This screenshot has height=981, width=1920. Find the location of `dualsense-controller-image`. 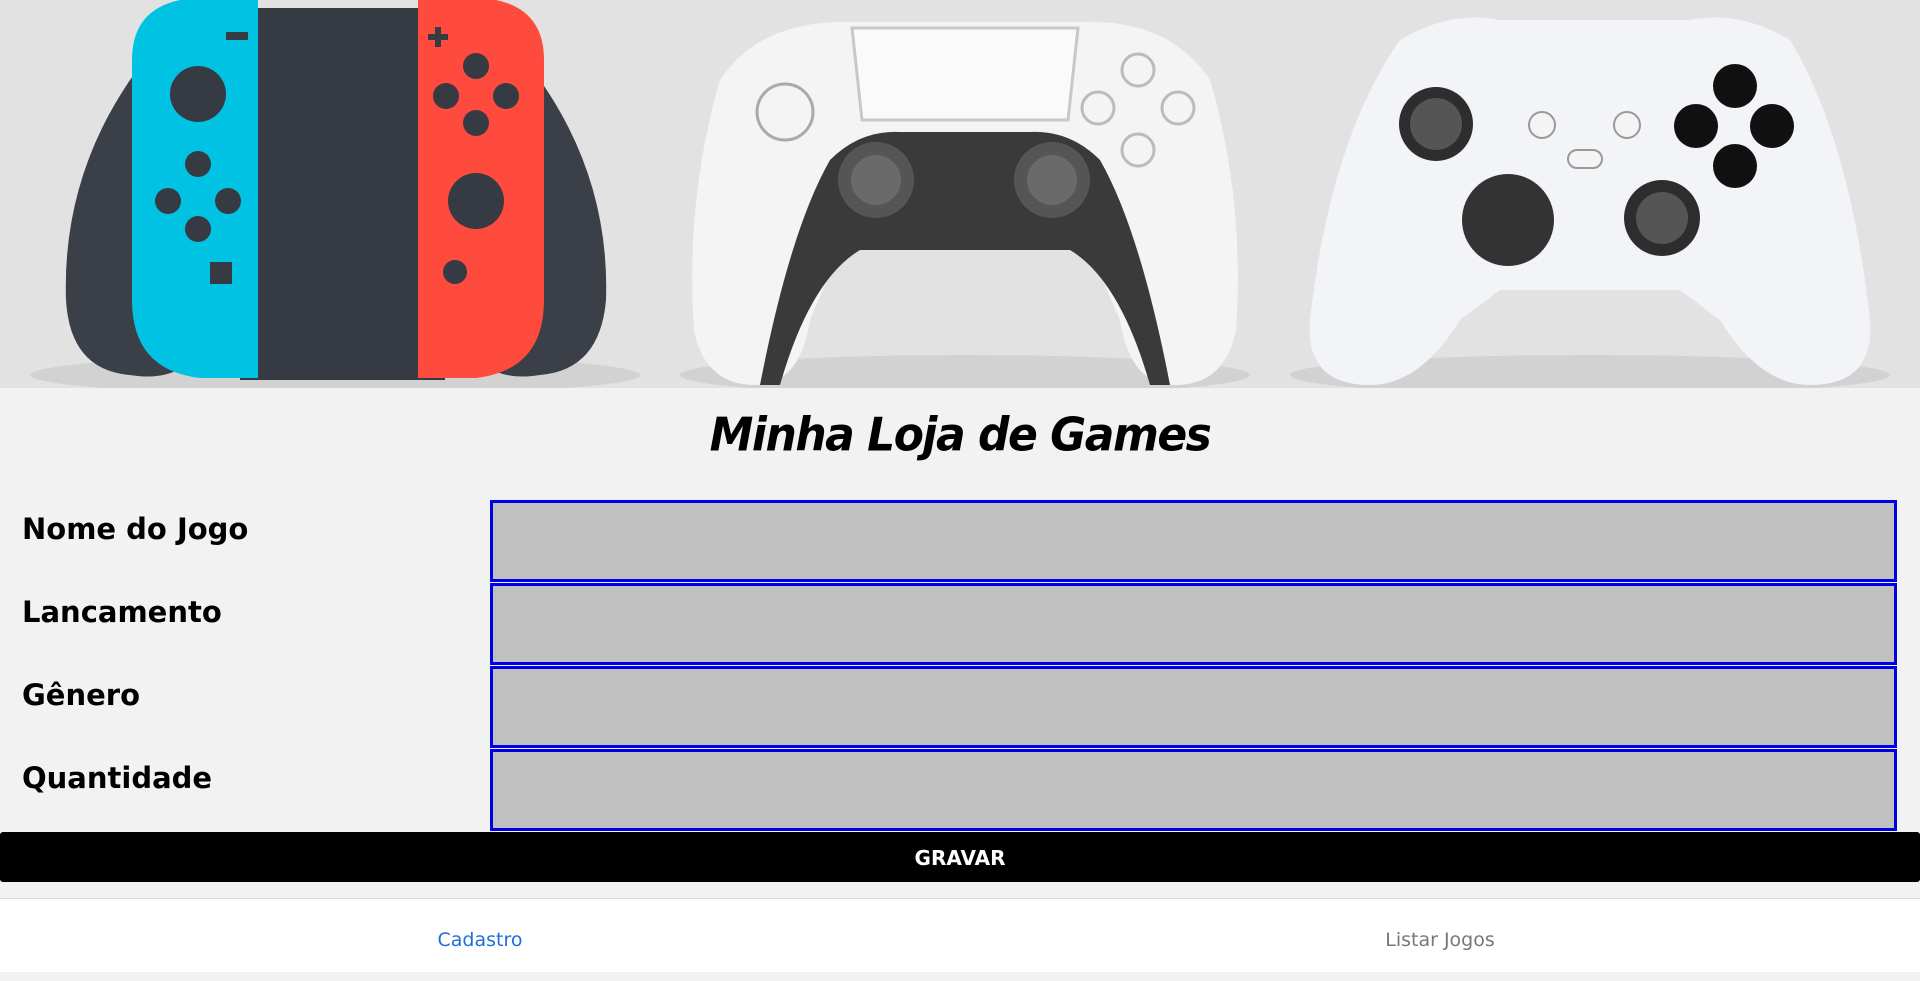

dualsense-controller-image is located at coordinates (965, 204).